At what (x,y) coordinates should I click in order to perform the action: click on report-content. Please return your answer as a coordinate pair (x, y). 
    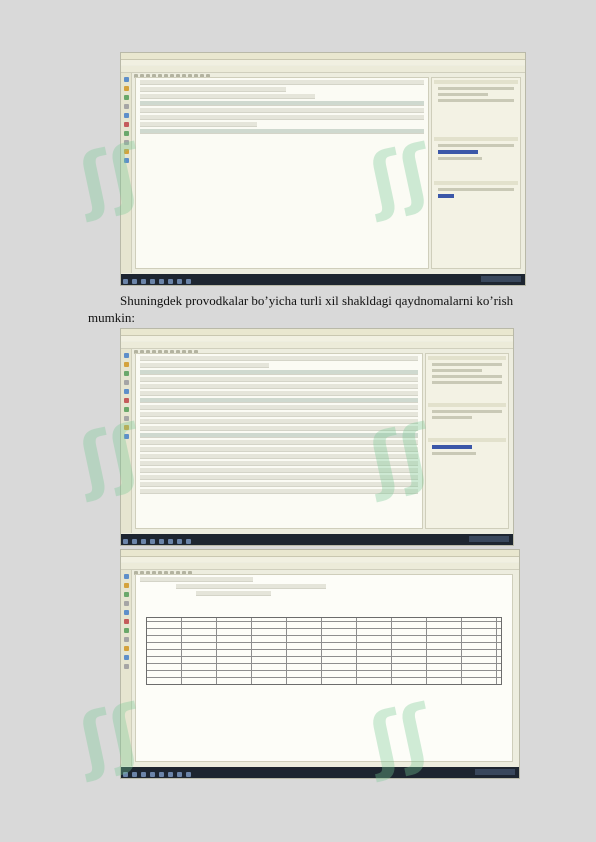
    Looking at the image, I should click on (282, 173).